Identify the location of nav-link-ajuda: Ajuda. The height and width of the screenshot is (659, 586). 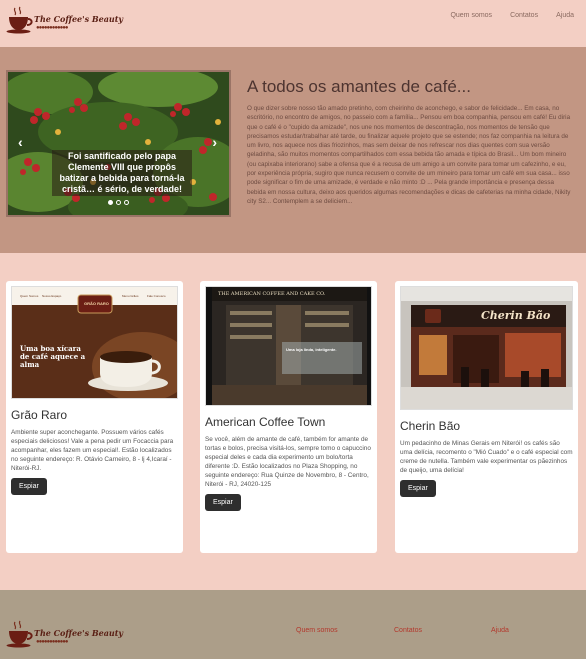
(565, 15).